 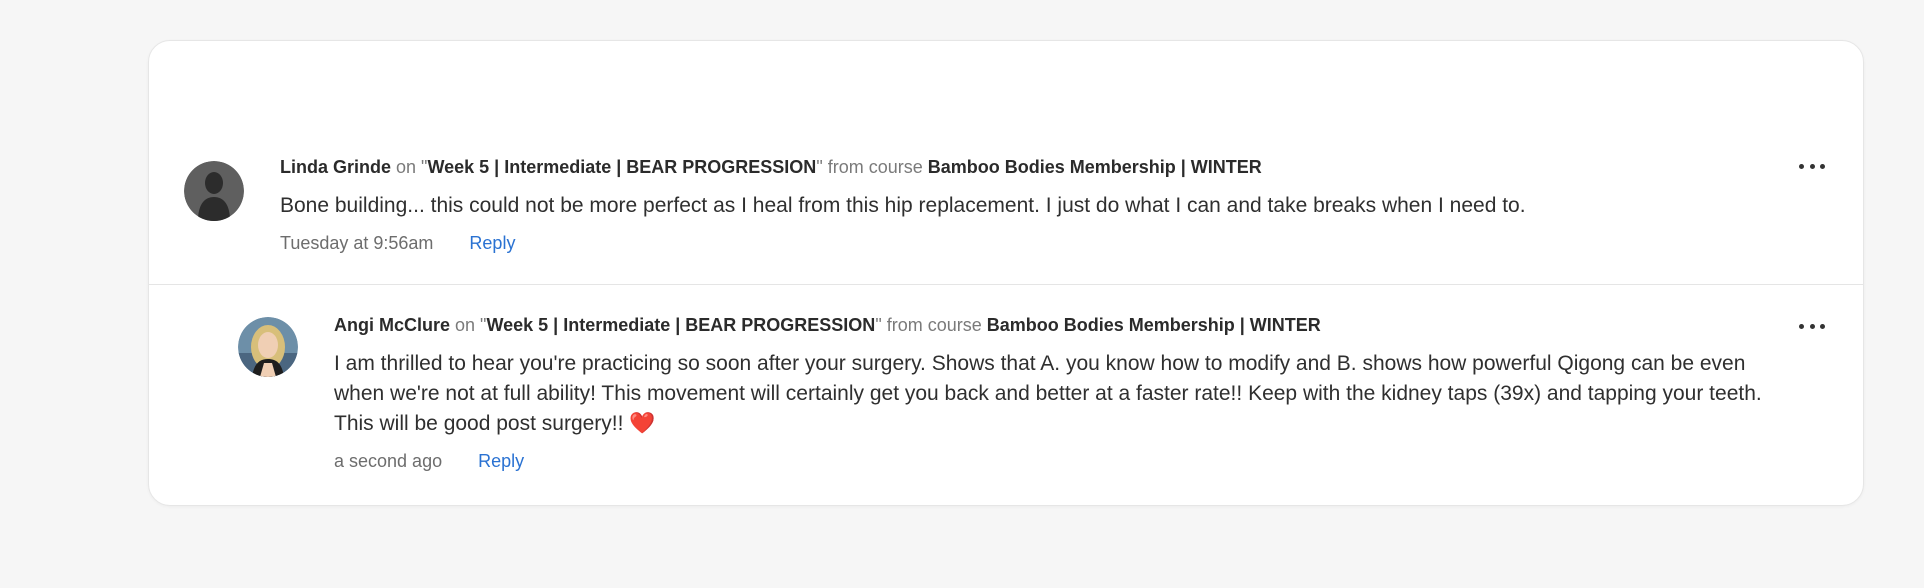 I want to click on comment-actions: Tuesday at 9:56am Reply, so click(x=1030, y=243).